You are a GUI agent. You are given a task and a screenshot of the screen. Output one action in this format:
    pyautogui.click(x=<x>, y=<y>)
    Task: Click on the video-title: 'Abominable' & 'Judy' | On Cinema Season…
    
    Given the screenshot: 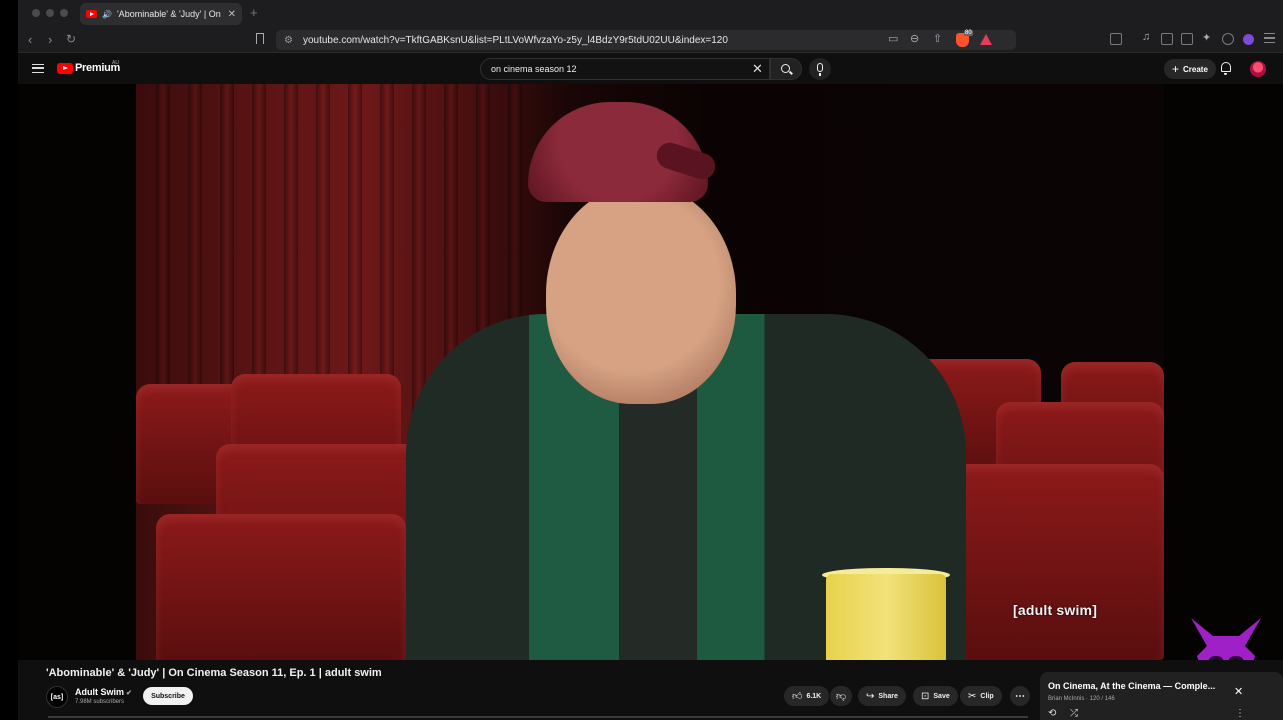 What is the action you would take?
    pyautogui.click(x=214, y=673)
    